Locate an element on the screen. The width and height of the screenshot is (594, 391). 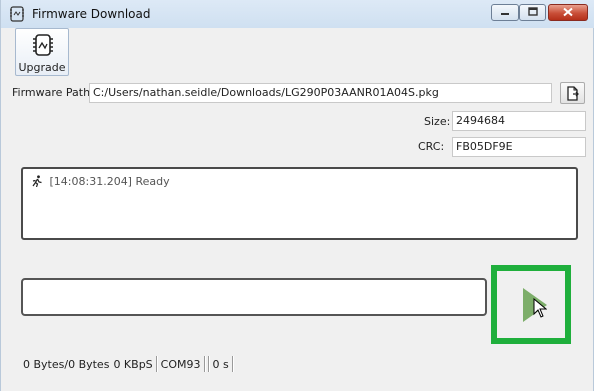
log-message: Ready is located at coordinates (152, 181).